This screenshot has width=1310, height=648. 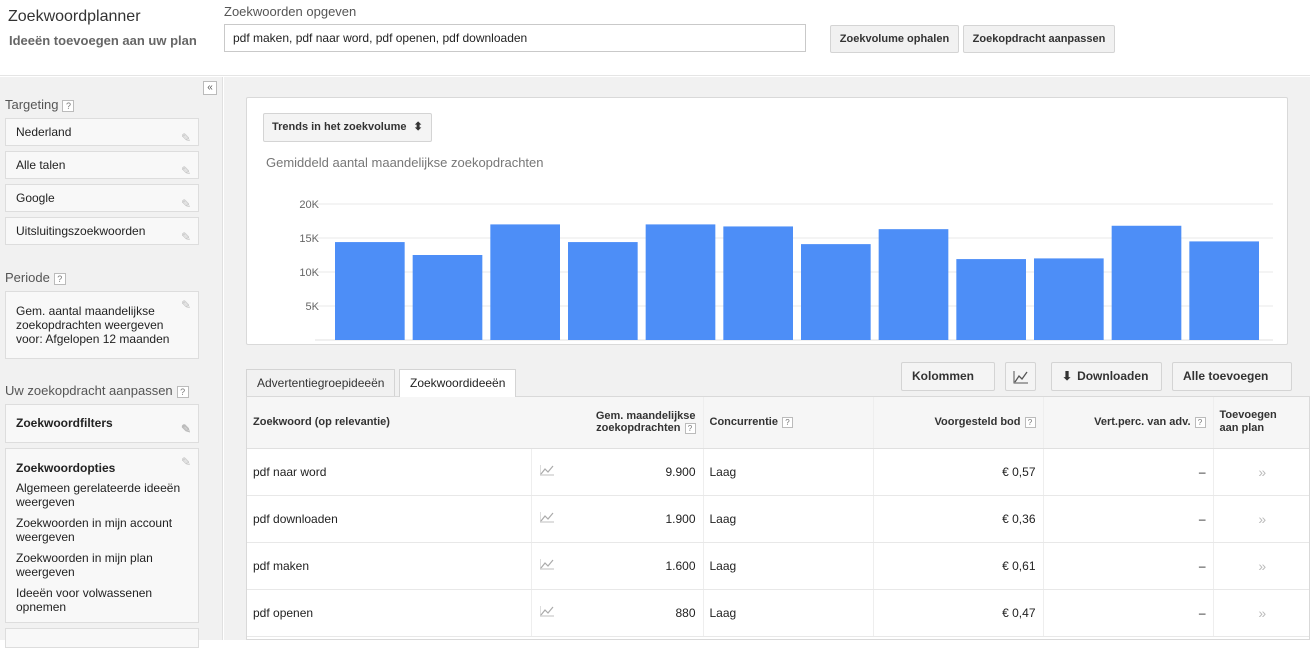 What do you see at coordinates (1232, 376) in the screenshot?
I see `add-all-button: Alle toevoegen (4)` at bounding box center [1232, 376].